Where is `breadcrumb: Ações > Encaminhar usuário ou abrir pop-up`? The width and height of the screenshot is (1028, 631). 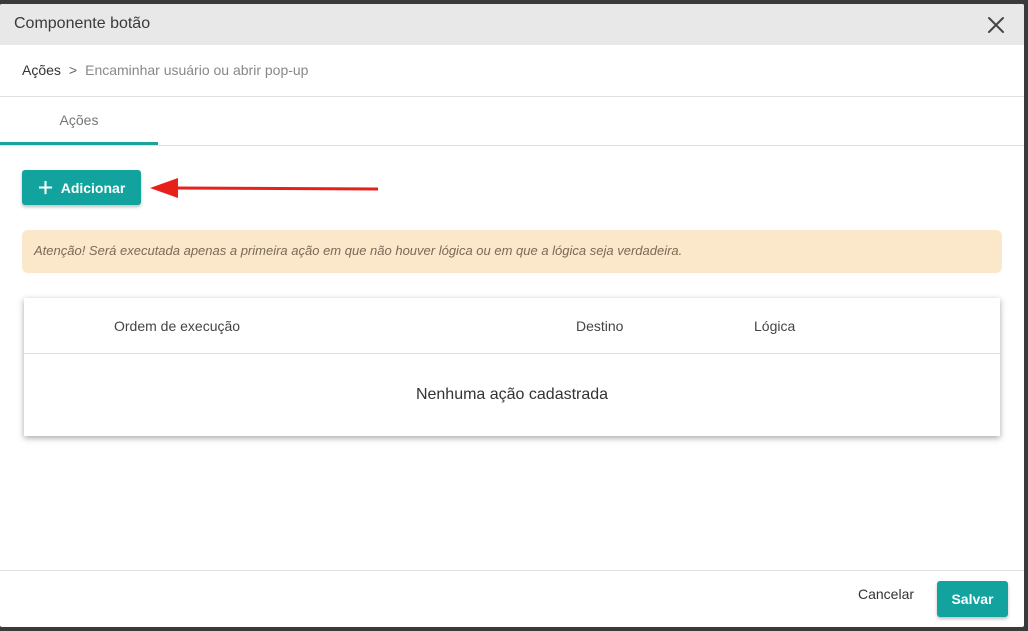
breadcrumb: Ações > Encaminhar usuário ou abrir pop-up is located at coordinates (165, 70).